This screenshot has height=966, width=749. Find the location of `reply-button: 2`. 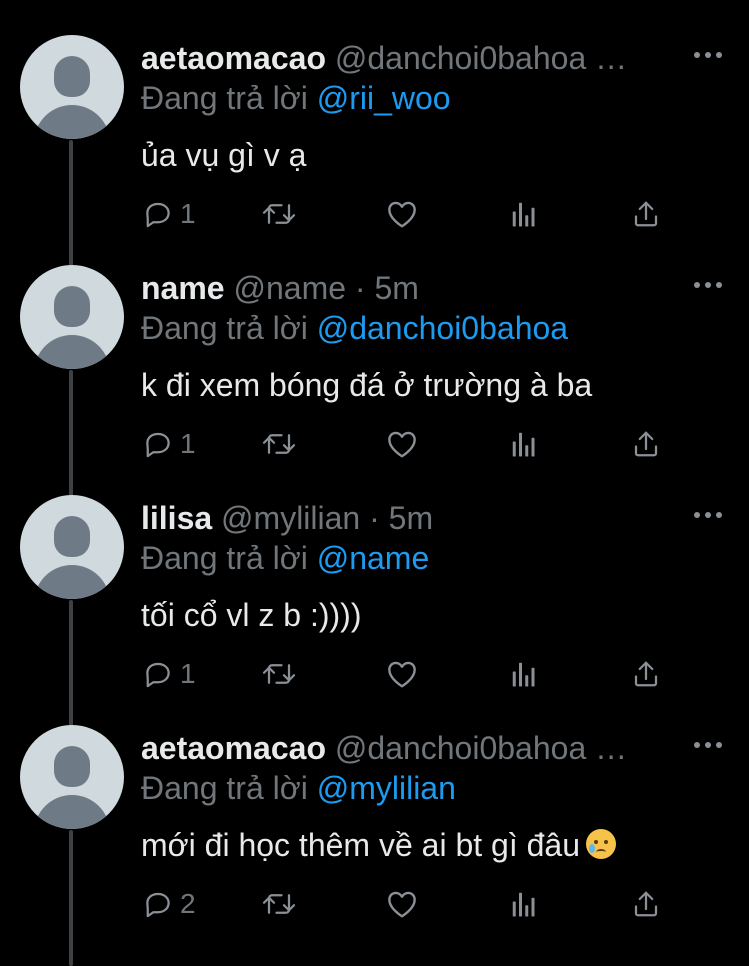

reply-button: 2 is located at coordinates (169, 904).